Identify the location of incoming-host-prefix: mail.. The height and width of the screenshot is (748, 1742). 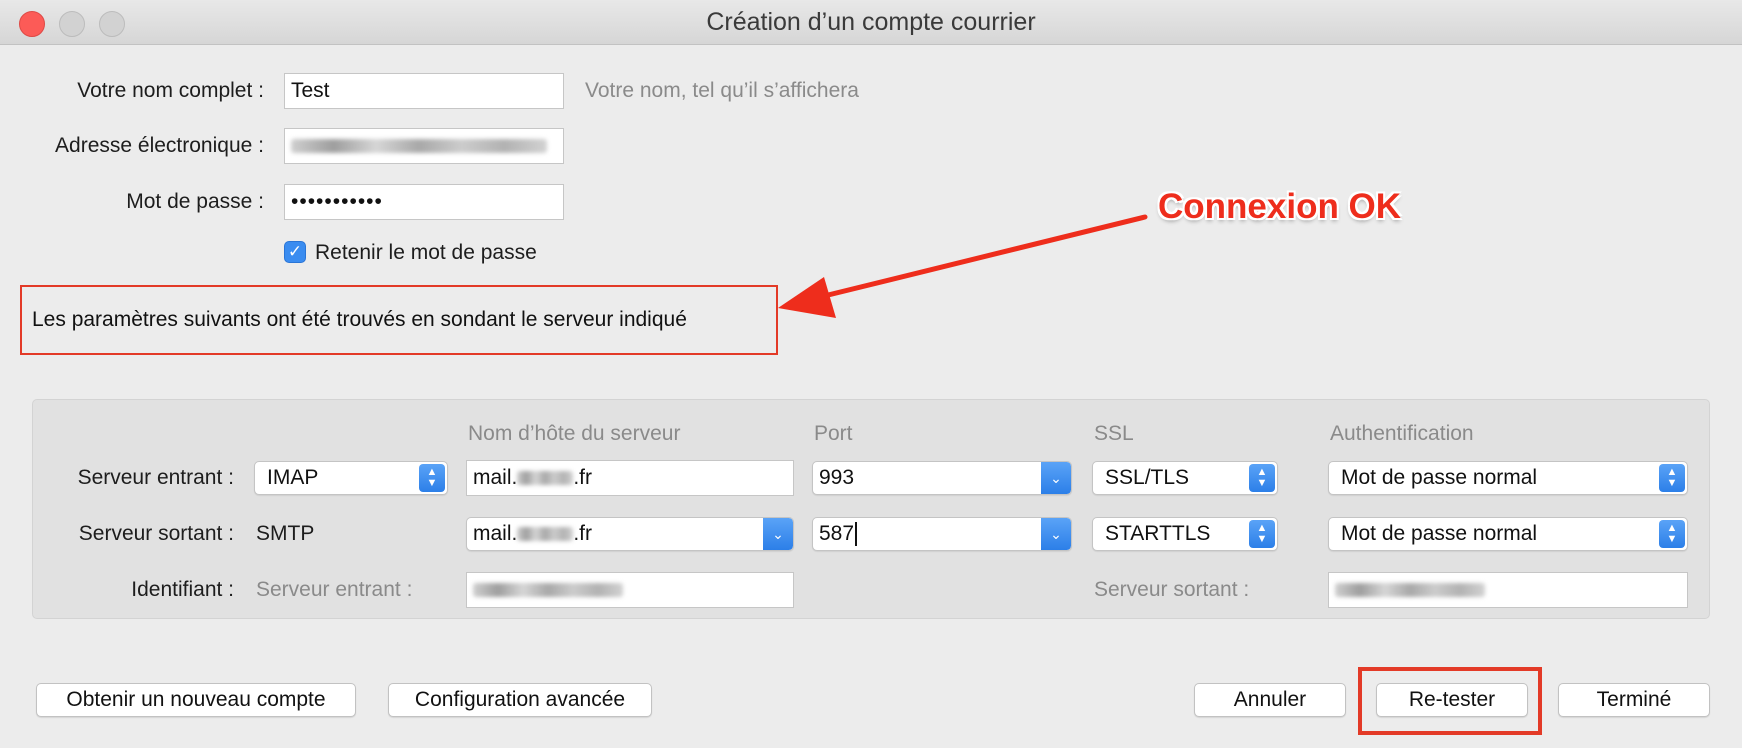
(495, 477).